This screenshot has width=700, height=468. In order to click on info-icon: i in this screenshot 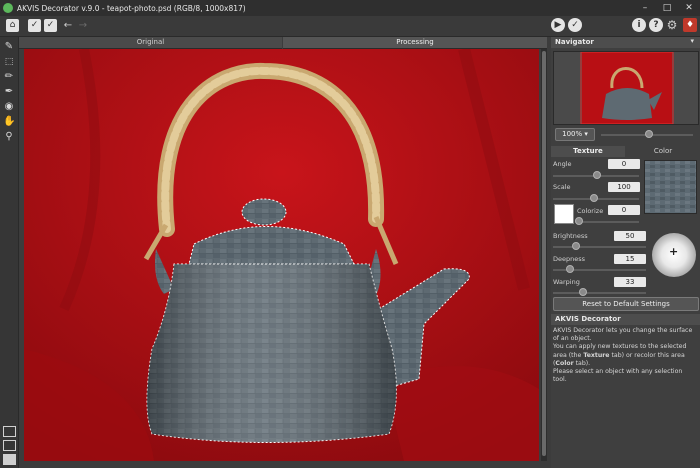, I will do `click(639, 25)`.